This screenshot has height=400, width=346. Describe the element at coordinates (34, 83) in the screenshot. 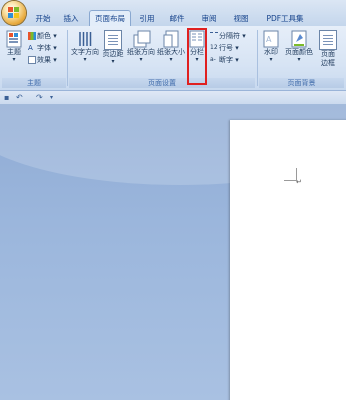

I see `themes-group-label: 主题` at that location.